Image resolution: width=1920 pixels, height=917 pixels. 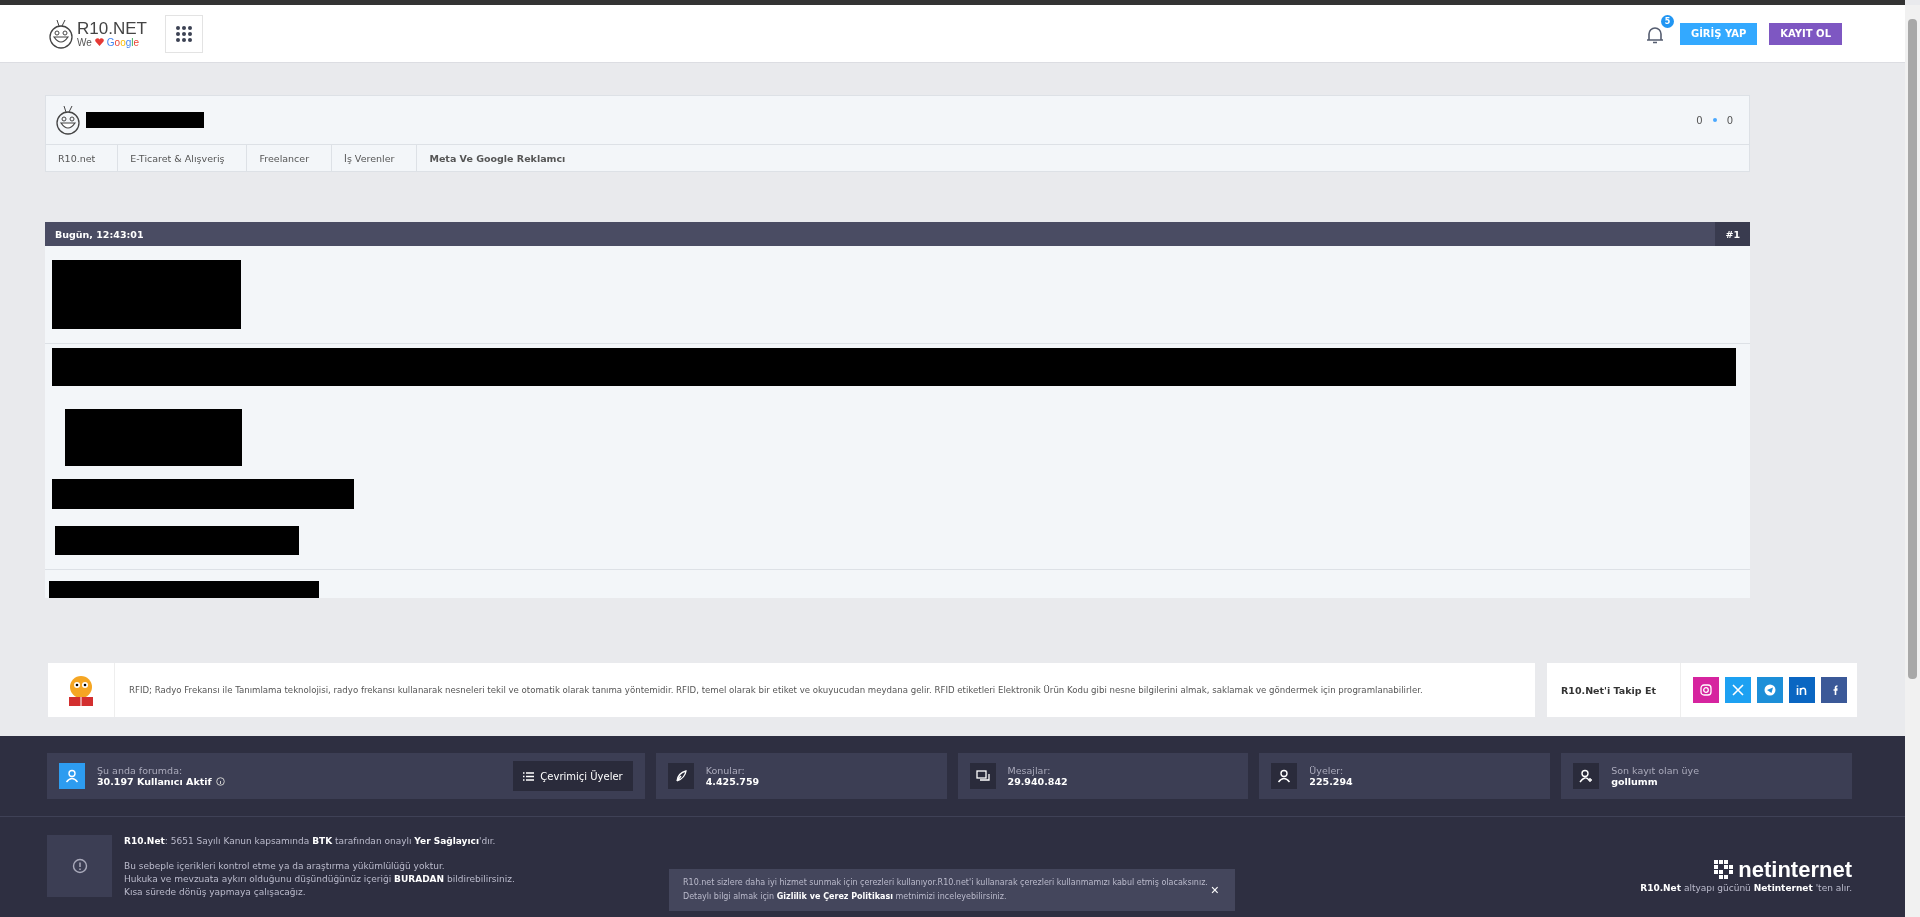 What do you see at coordinates (1746, 888) in the screenshot?
I see `partner-text: R10.Net altyapı gücünü Netinternet 'ten alır.` at bounding box center [1746, 888].